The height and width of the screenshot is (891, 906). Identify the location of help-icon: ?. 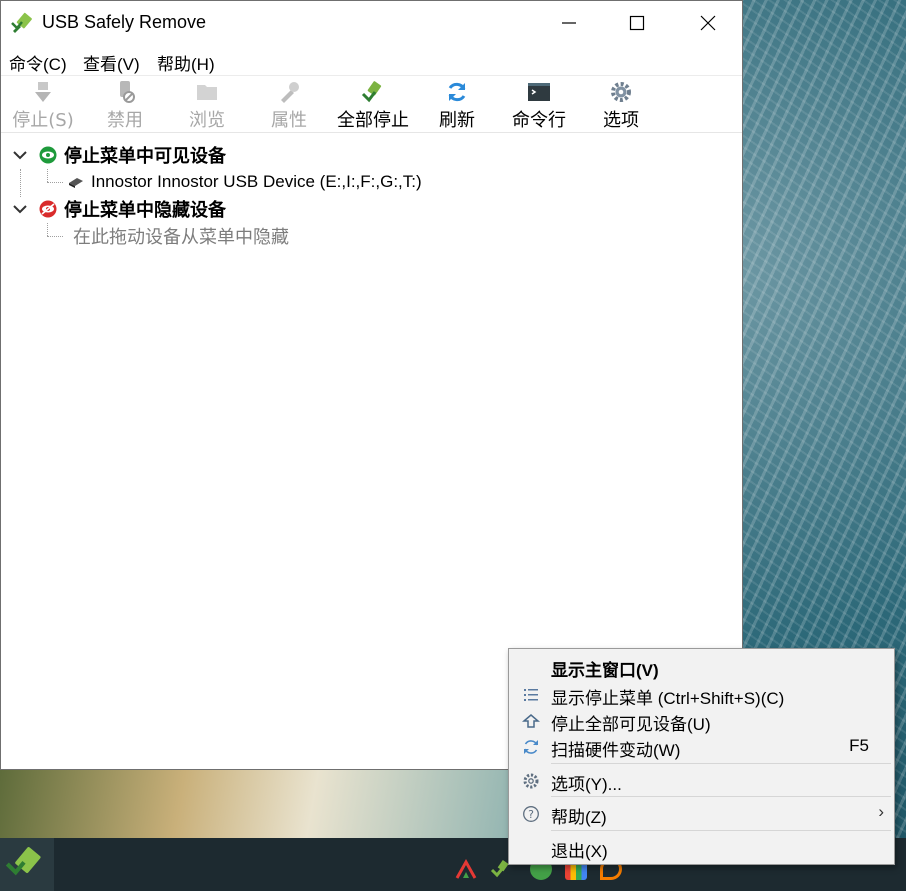
(531, 814).